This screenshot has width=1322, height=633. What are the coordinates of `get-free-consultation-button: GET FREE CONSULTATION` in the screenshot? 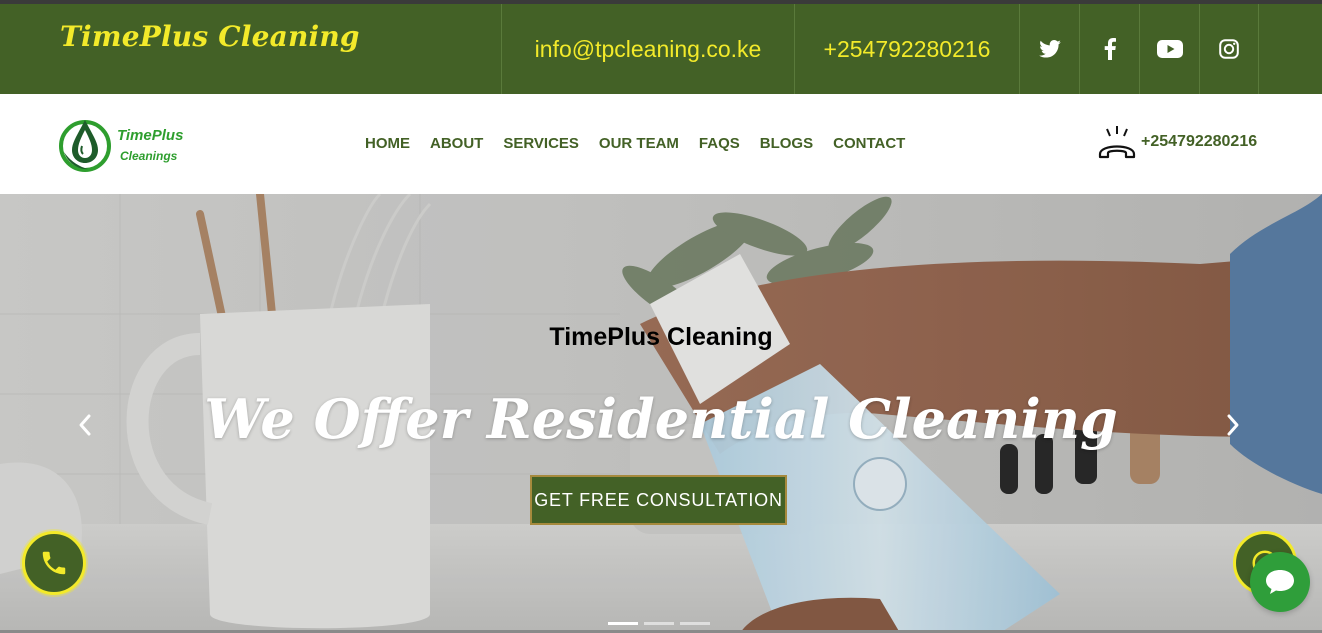 It's located at (658, 500).